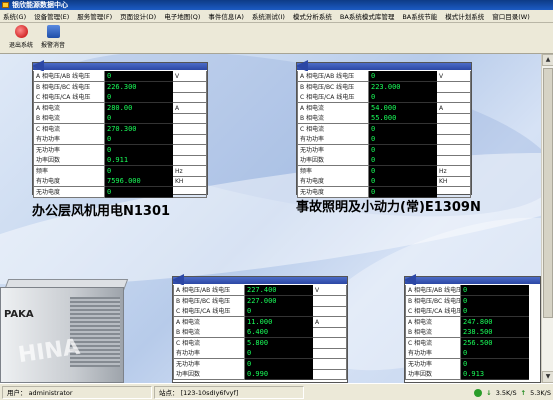 This screenshot has height=400, width=553. I want to click on meter-value: 54.000, so click(403, 108).